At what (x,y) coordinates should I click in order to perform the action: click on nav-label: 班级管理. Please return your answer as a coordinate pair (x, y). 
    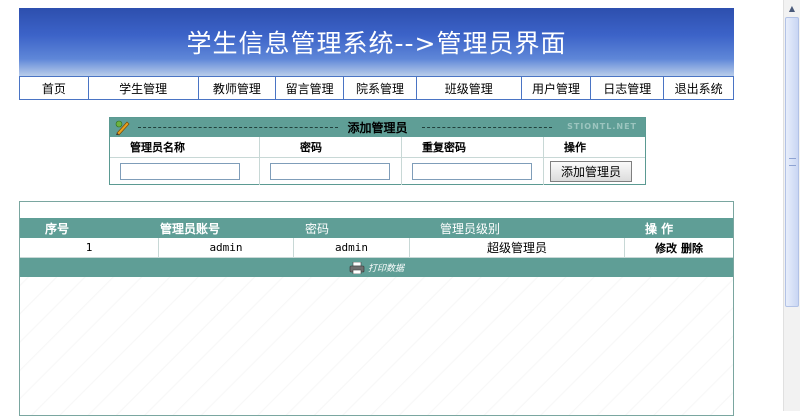
    Looking at the image, I should click on (468, 88).